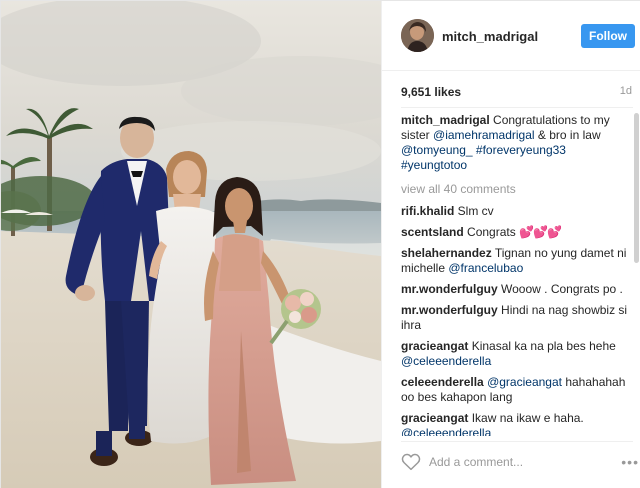  I want to click on avatar-image, so click(417, 35).